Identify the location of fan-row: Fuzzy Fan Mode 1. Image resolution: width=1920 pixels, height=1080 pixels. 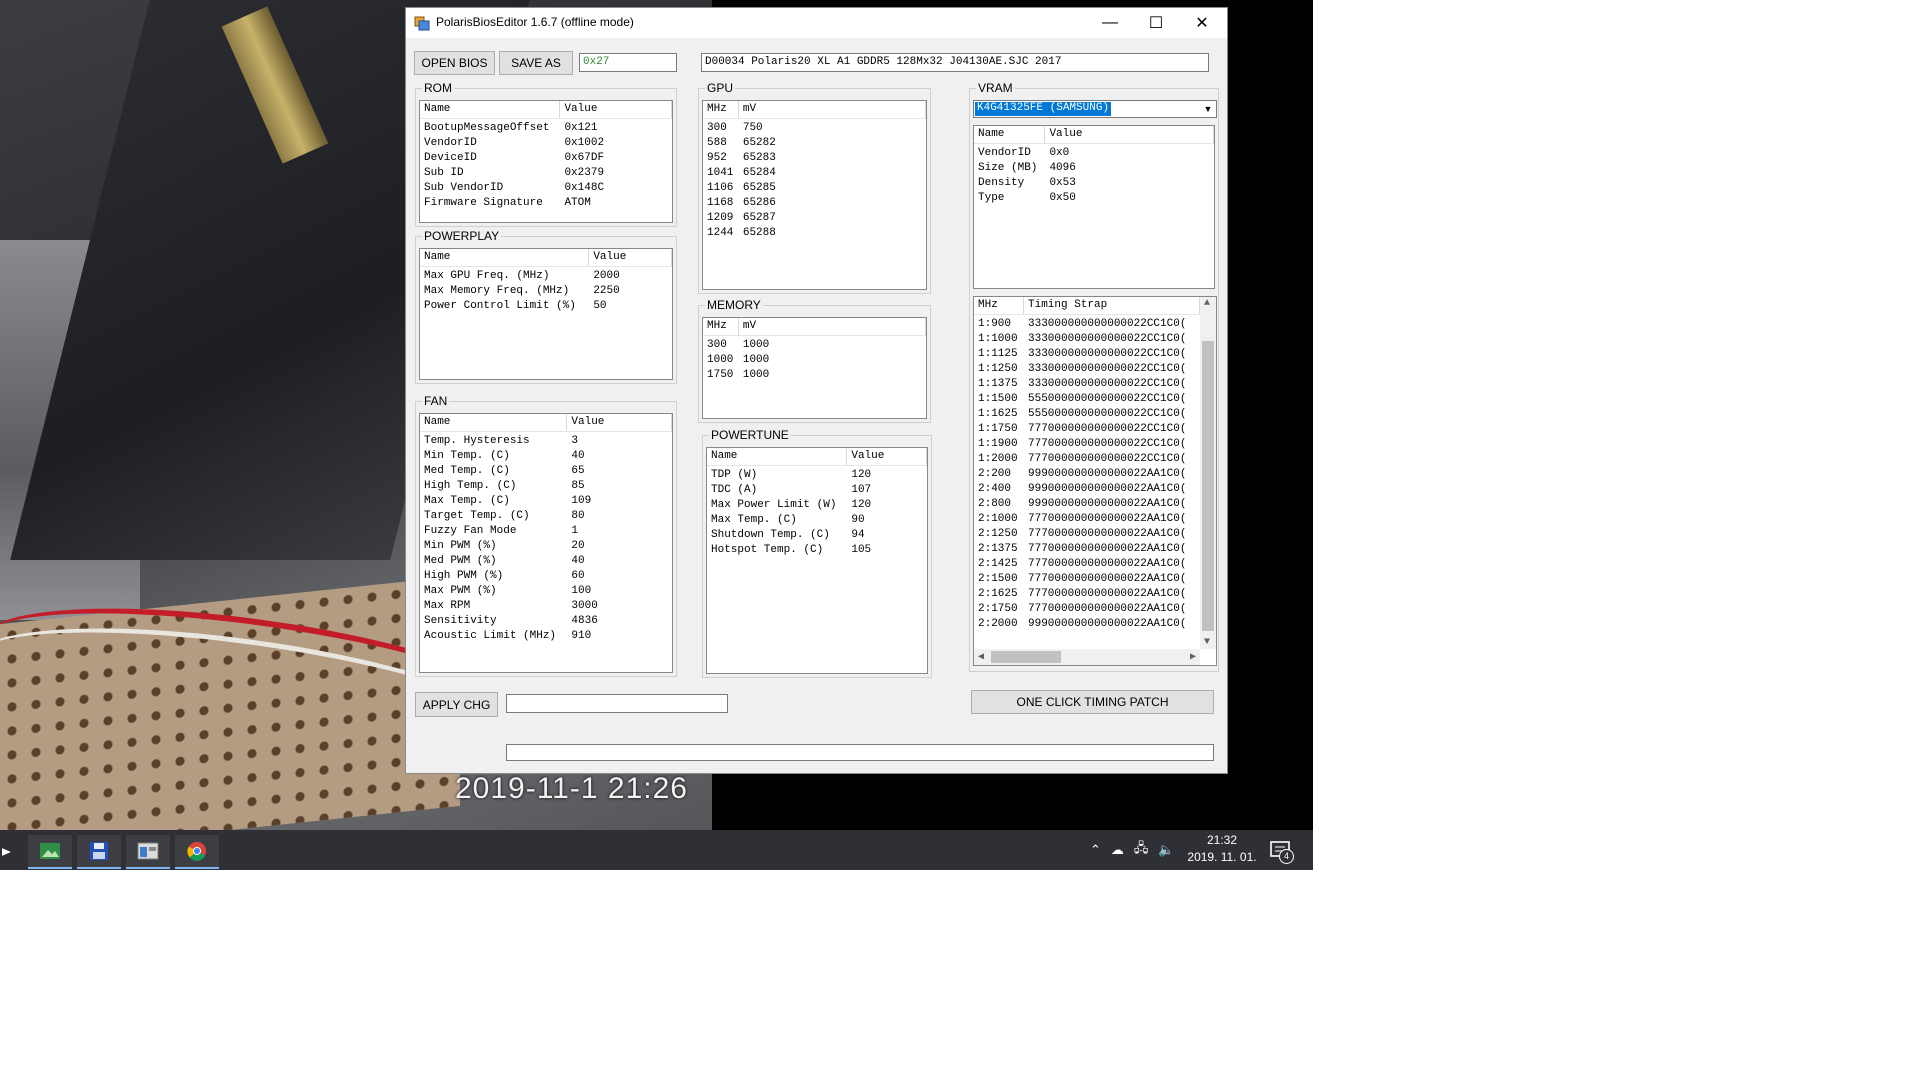
(546, 532).